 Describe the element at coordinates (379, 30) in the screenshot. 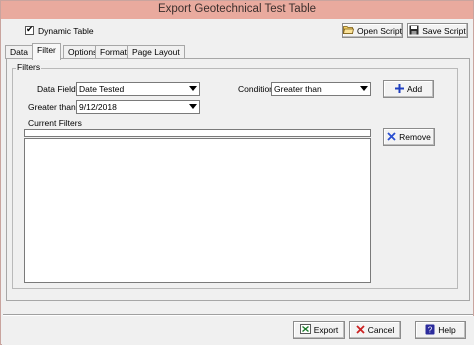

I see `open-script-label: Open Script` at that location.